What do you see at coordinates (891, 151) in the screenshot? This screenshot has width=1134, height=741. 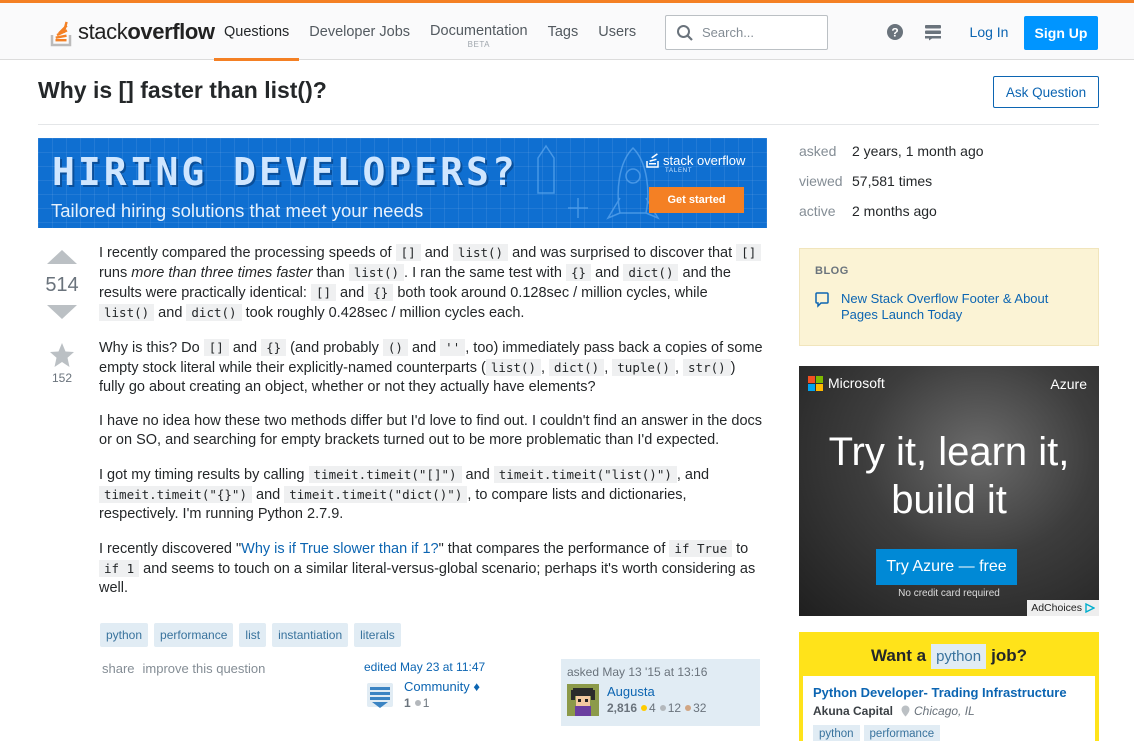 I see `stat-asked: asked 2 years, 1 month ago` at bounding box center [891, 151].